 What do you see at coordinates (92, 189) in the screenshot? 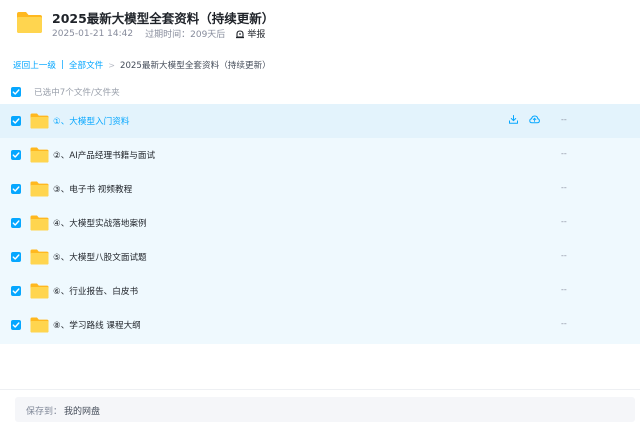
I see `file-name: ③、电子书 视频教程` at bounding box center [92, 189].